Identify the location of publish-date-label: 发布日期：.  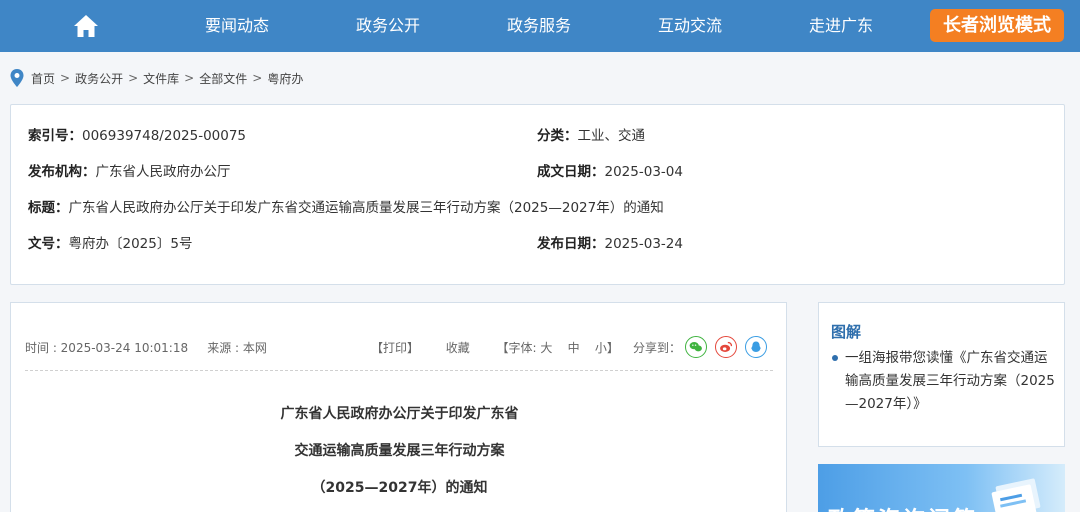
(571, 244).